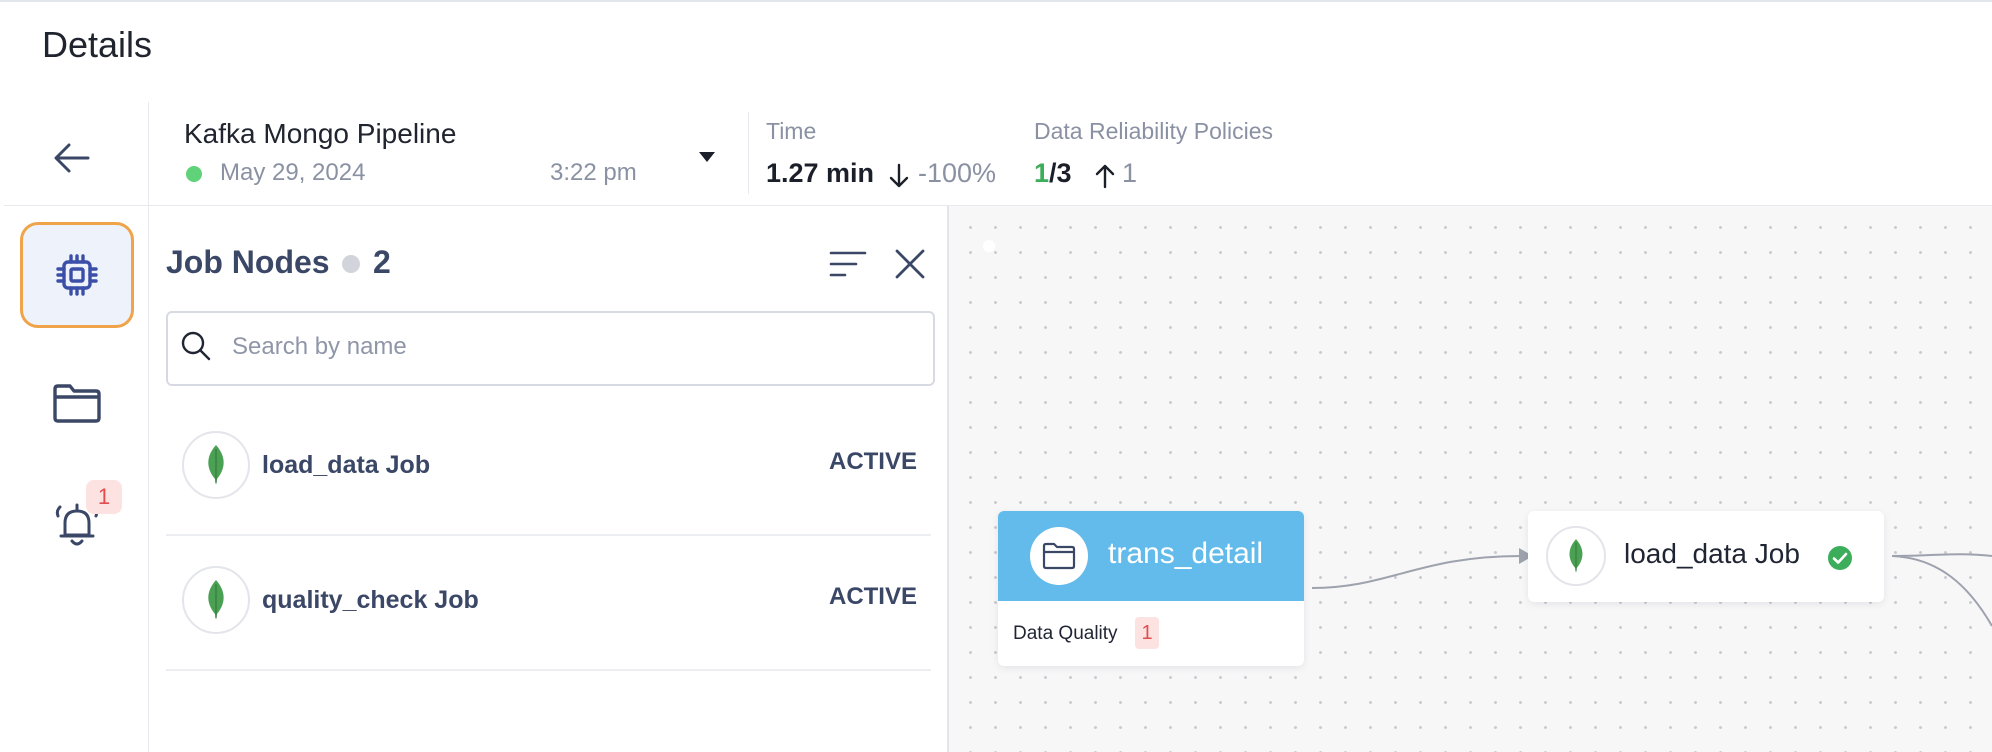  I want to click on node-title: trans_detail, so click(1186, 553).